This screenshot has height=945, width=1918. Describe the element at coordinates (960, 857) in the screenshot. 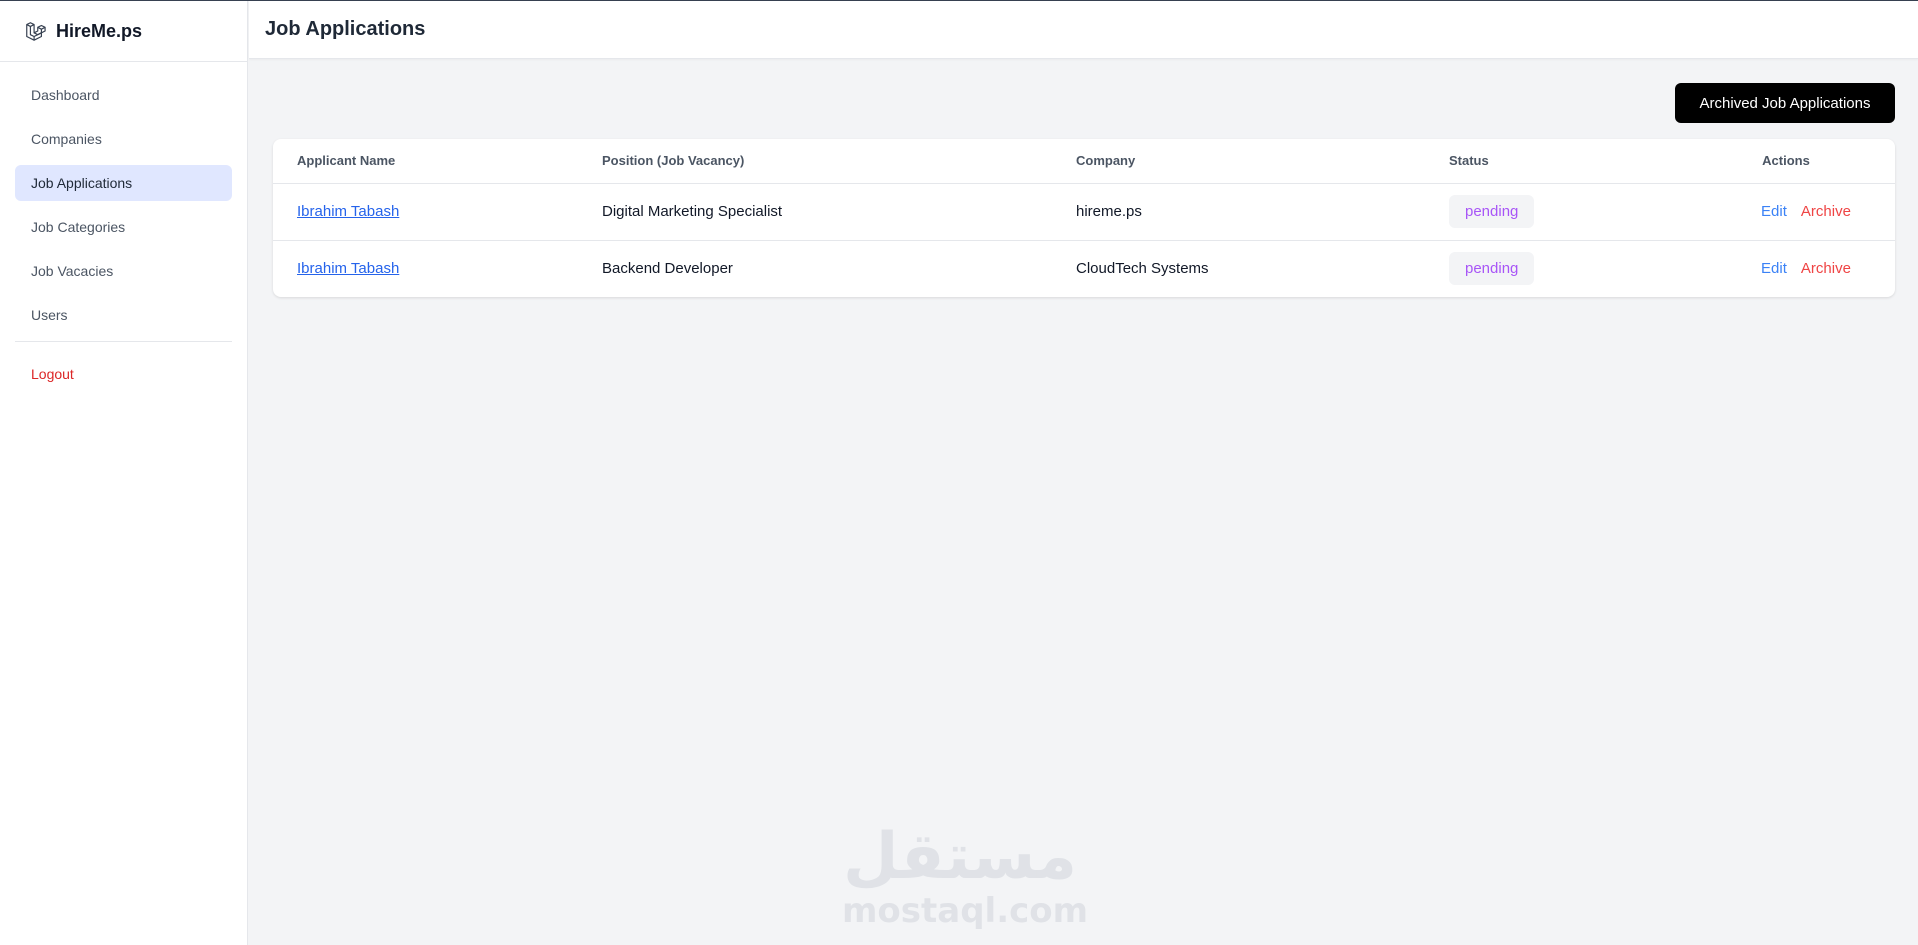

I see `watermark-arabic: مستقل` at that location.